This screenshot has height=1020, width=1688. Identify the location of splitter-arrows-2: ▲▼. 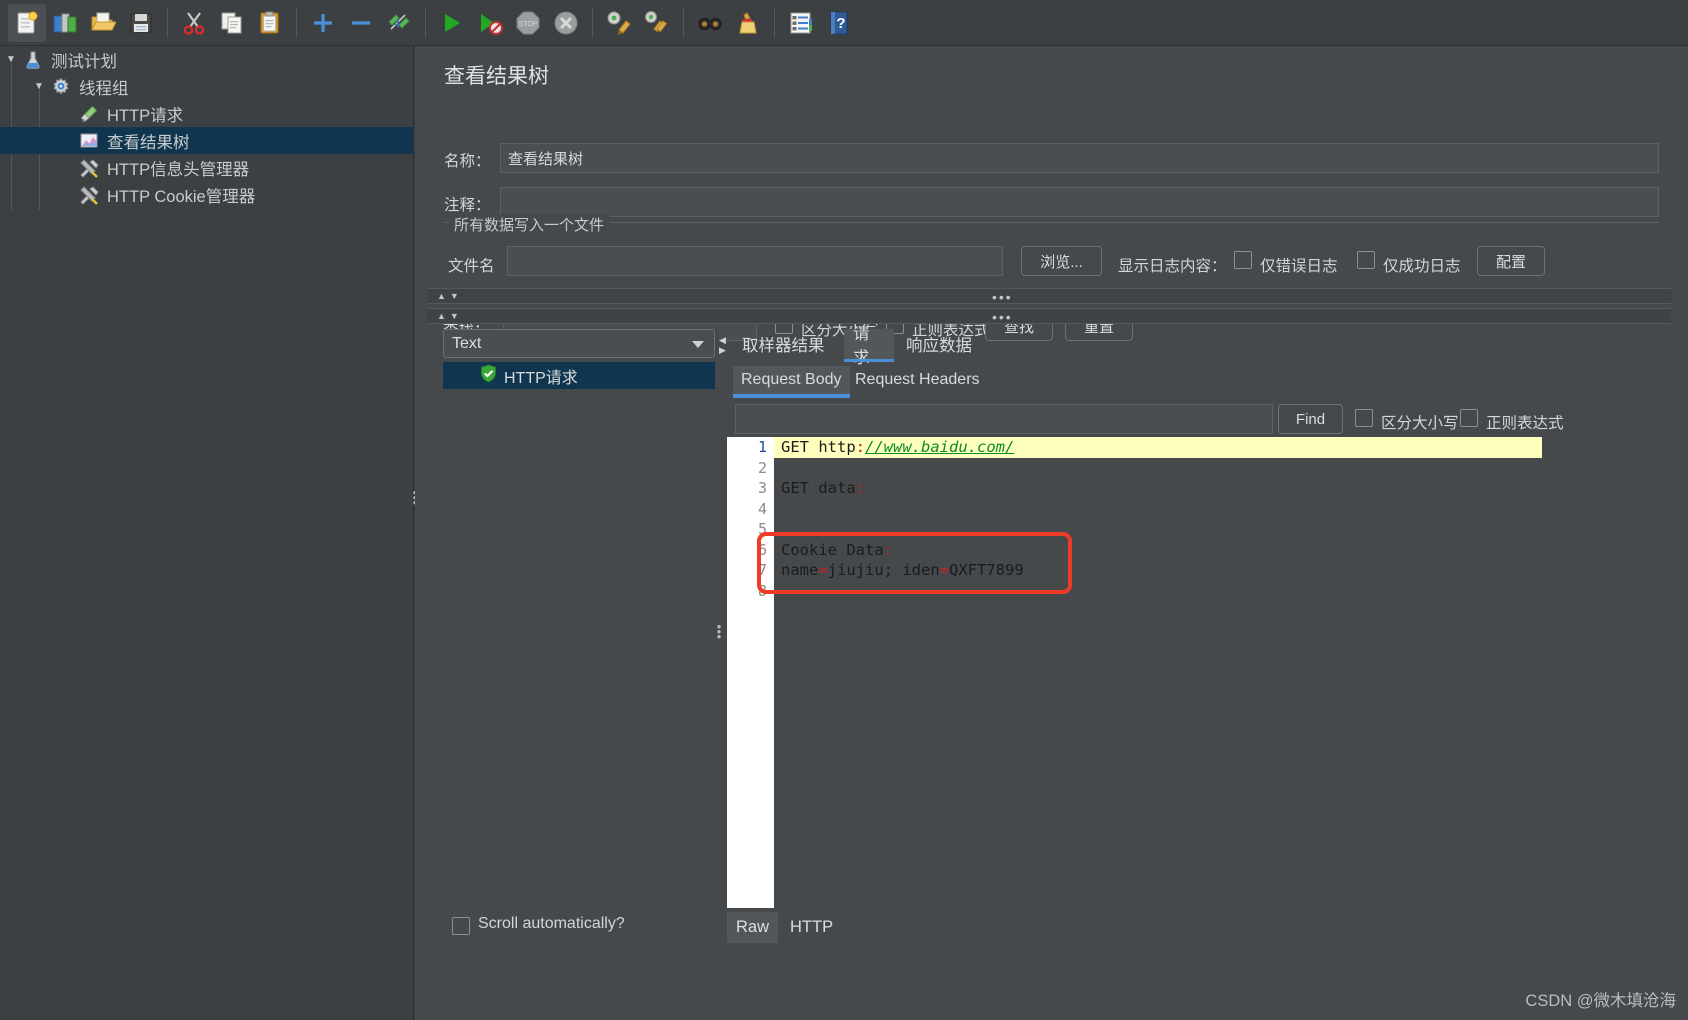
(450, 316).